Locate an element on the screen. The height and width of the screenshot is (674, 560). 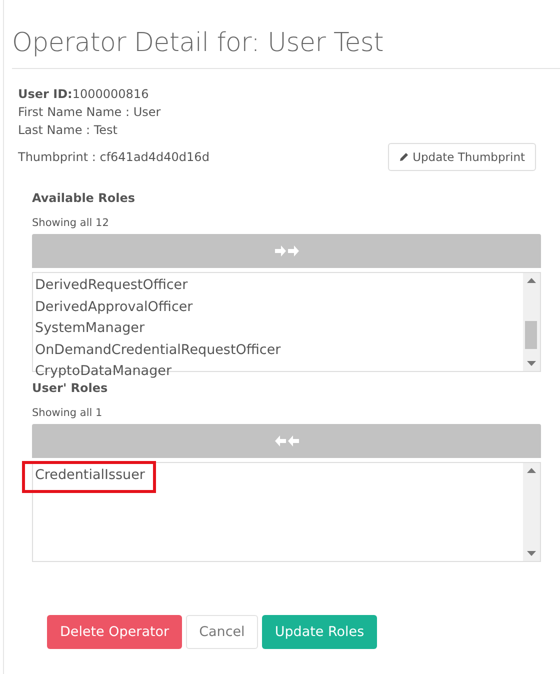
list-item: OnDemandCredentialRequestOfficer is located at coordinates (158, 350).